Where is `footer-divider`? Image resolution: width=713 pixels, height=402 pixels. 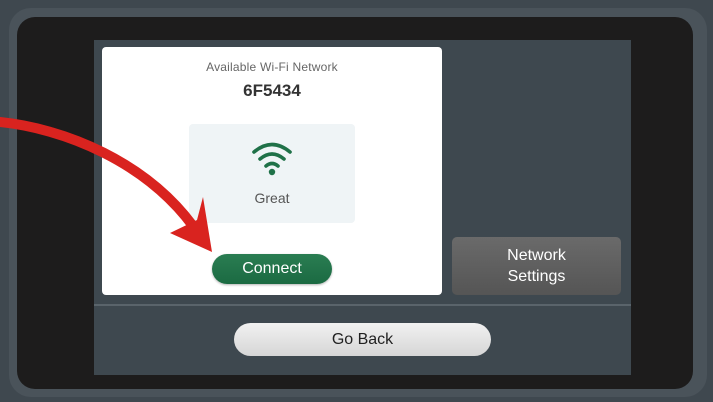
footer-divider is located at coordinates (362, 305).